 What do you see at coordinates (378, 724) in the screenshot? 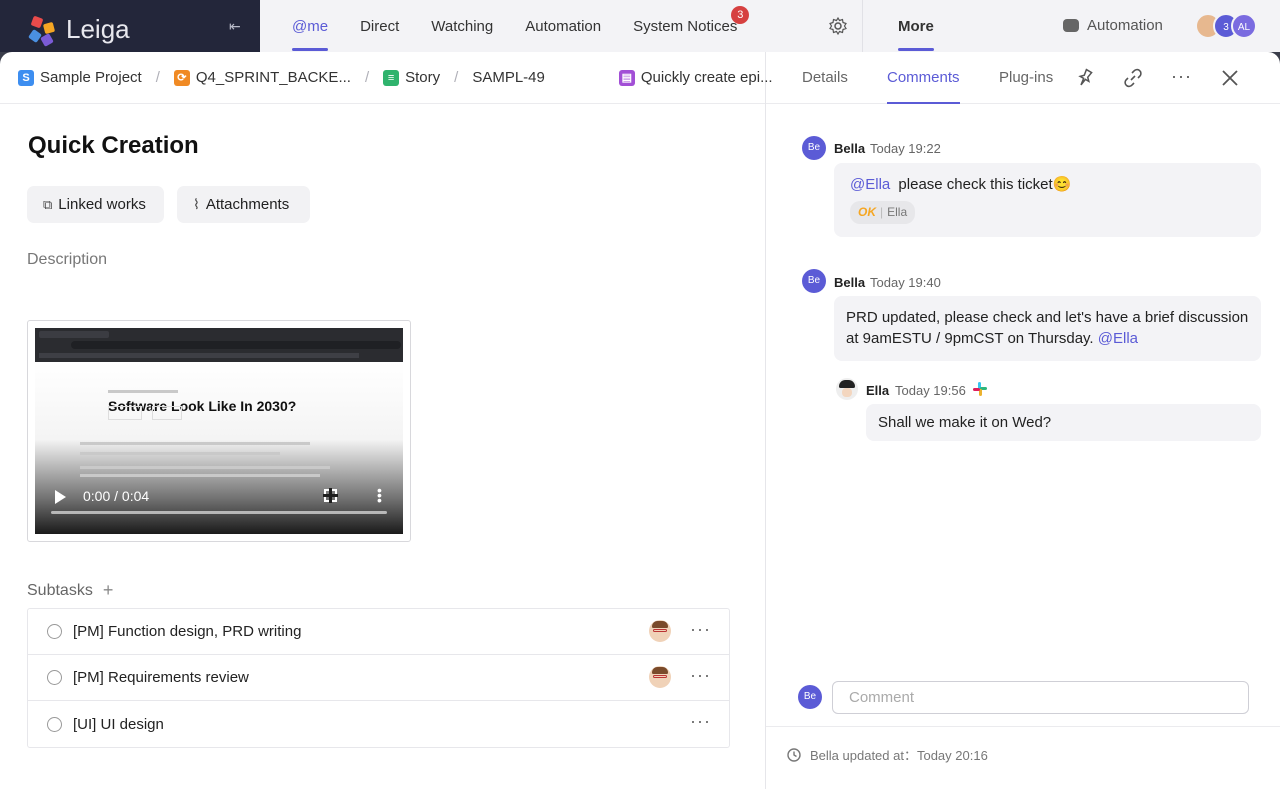
I see `table-row: [UI] UI design ···` at bounding box center [378, 724].